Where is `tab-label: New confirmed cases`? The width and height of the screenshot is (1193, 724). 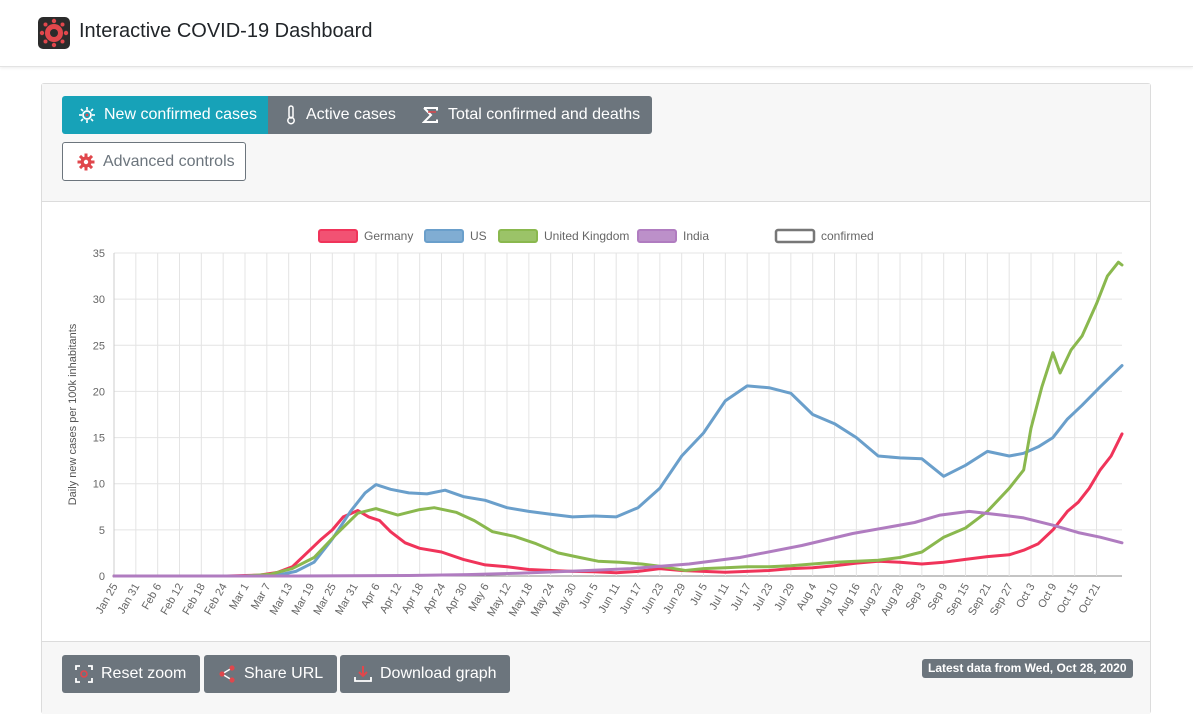
tab-label: New confirmed cases is located at coordinates (180, 114).